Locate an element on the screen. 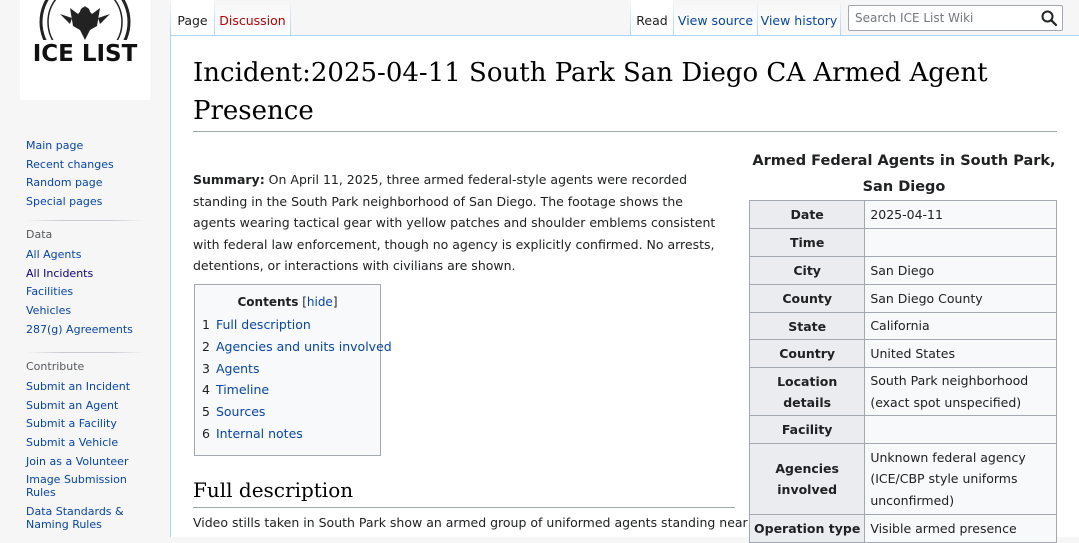 The image size is (1079, 543). toc-label: Internal notes is located at coordinates (259, 433).